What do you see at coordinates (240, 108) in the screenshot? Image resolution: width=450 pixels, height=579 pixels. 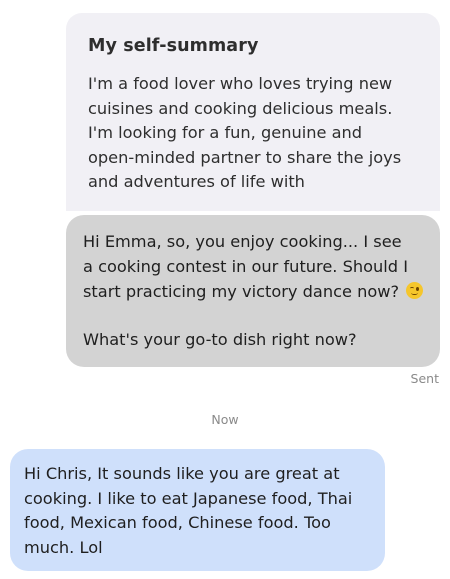 I see `quote-line: cuisines and cooking delicious meals.` at bounding box center [240, 108].